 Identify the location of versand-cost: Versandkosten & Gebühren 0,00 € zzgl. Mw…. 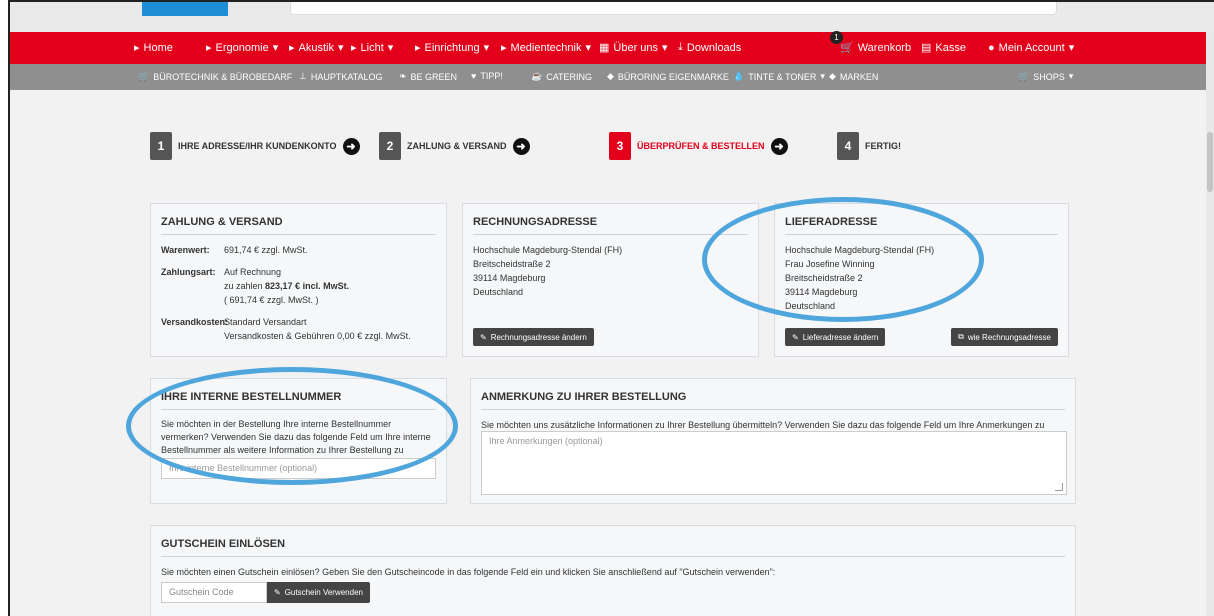
(317, 336).